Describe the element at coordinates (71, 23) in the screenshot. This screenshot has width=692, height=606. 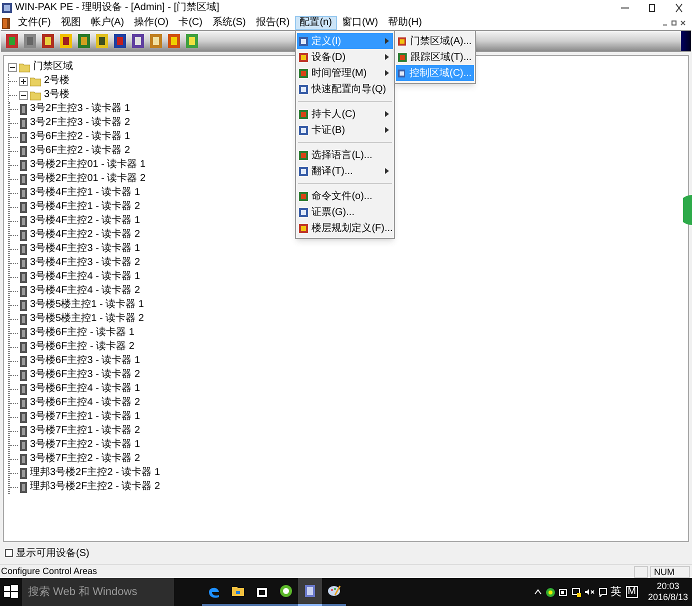
I see `menu-item: 视图` at that location.